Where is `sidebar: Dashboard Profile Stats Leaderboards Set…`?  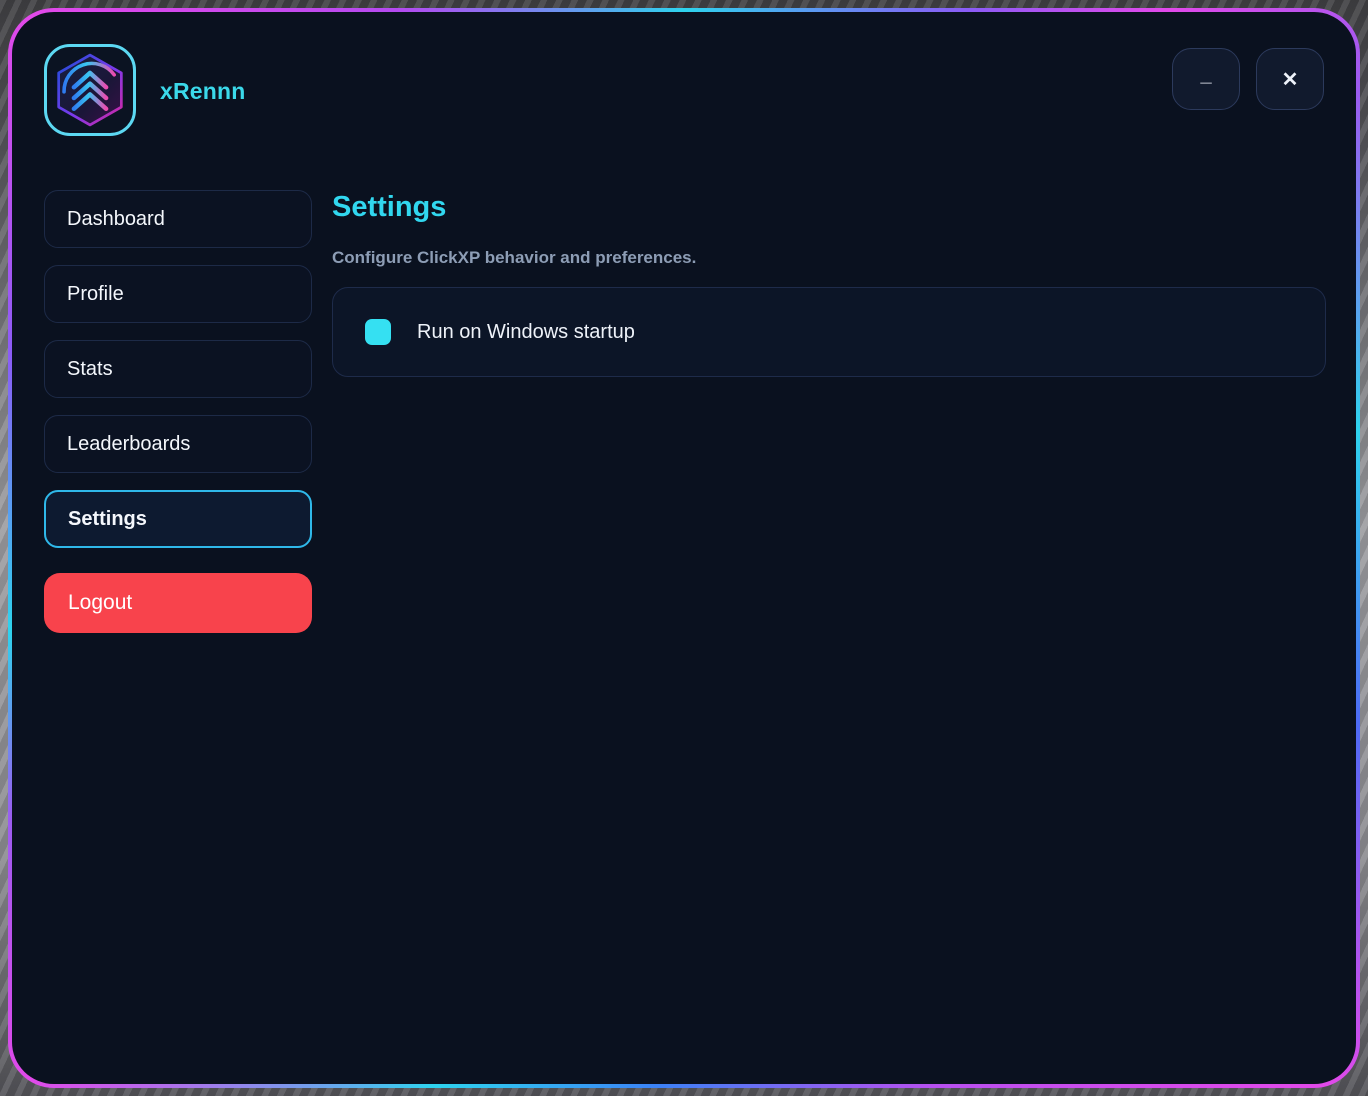 sidebar: Dashboard Profile Stats Leaderboards Set… is located at coordinates (178, 411).